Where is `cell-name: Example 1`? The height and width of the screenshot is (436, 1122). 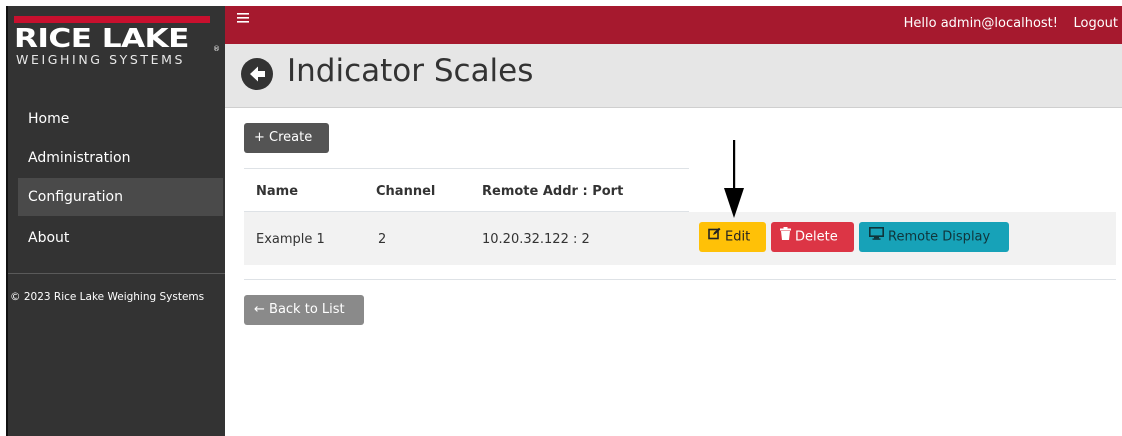
cell-name: Example 1 is located at coordinates (290, 239).